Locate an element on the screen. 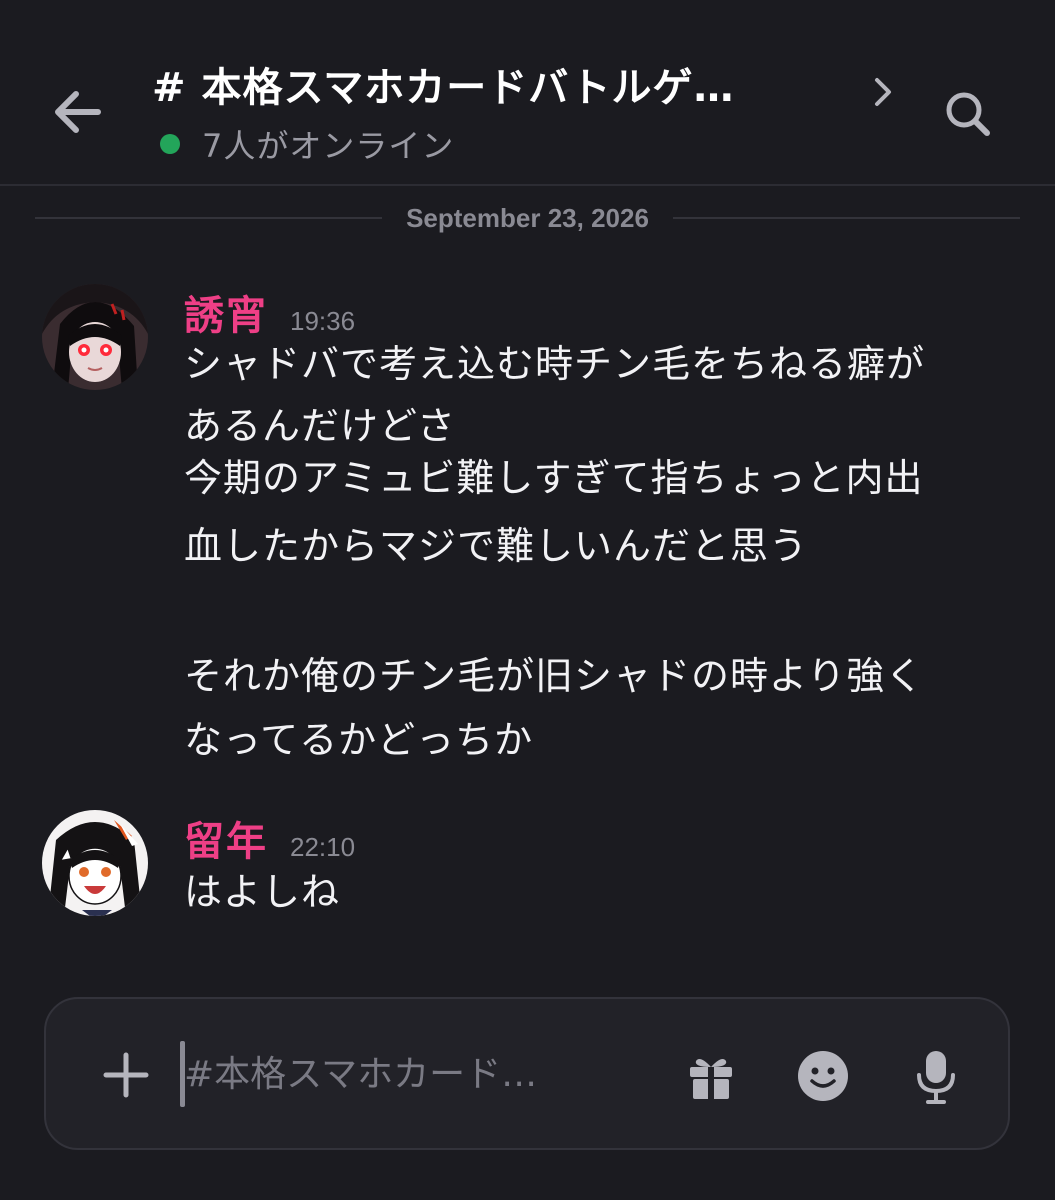 This screenshot has height=1200, width=1055. microphone-icon is located at coordinates (936, 1077).